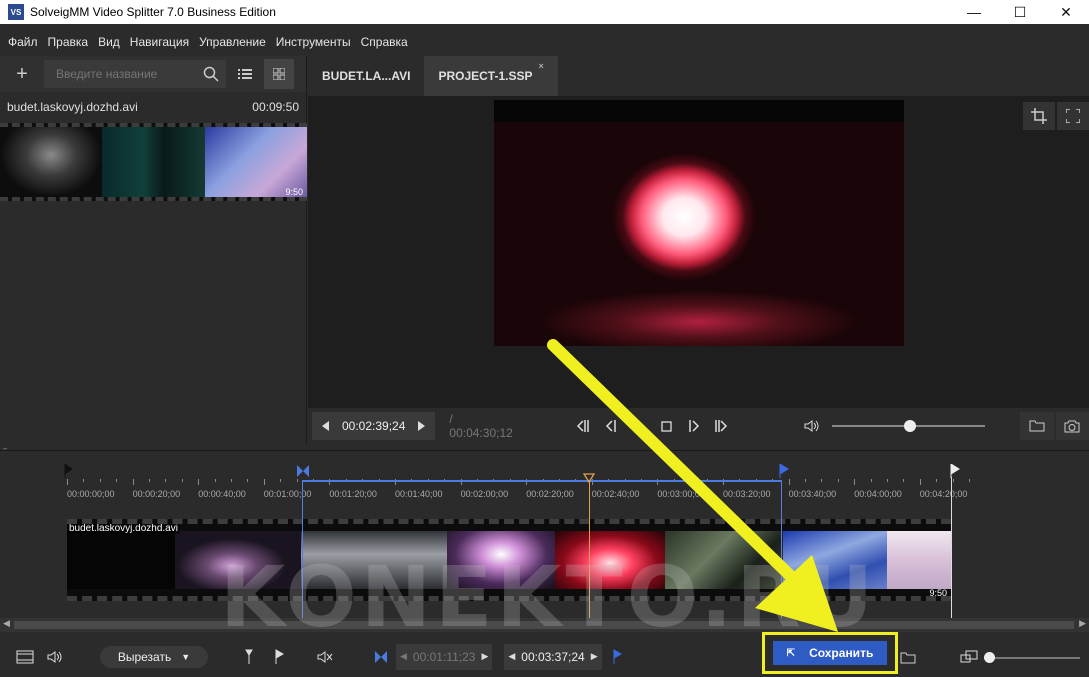 The width and height of the screenshot is (1089, 677). What do you see at coordinates (16, 12) in the screenshot?
I see `app-logo: VS` at bounding box center [16, 12].